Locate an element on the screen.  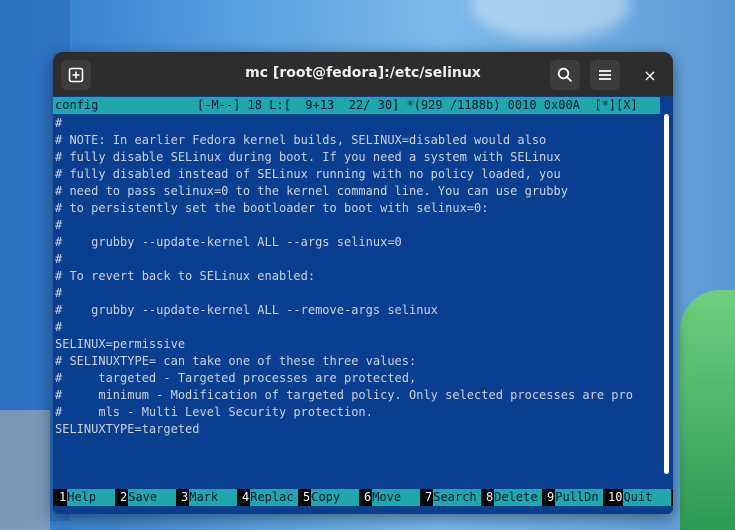
fkey-mark: 3 Mark is located at coordinates (209, 497).